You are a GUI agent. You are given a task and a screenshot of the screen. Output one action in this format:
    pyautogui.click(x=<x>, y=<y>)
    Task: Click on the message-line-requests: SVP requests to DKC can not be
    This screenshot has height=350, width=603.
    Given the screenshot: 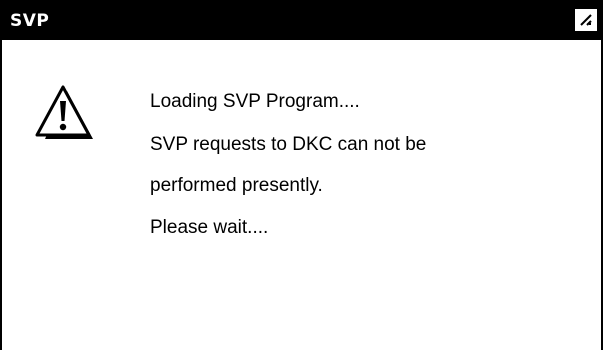 What is the action you would take?
    pyautogui.click(x=288, y=144)
    